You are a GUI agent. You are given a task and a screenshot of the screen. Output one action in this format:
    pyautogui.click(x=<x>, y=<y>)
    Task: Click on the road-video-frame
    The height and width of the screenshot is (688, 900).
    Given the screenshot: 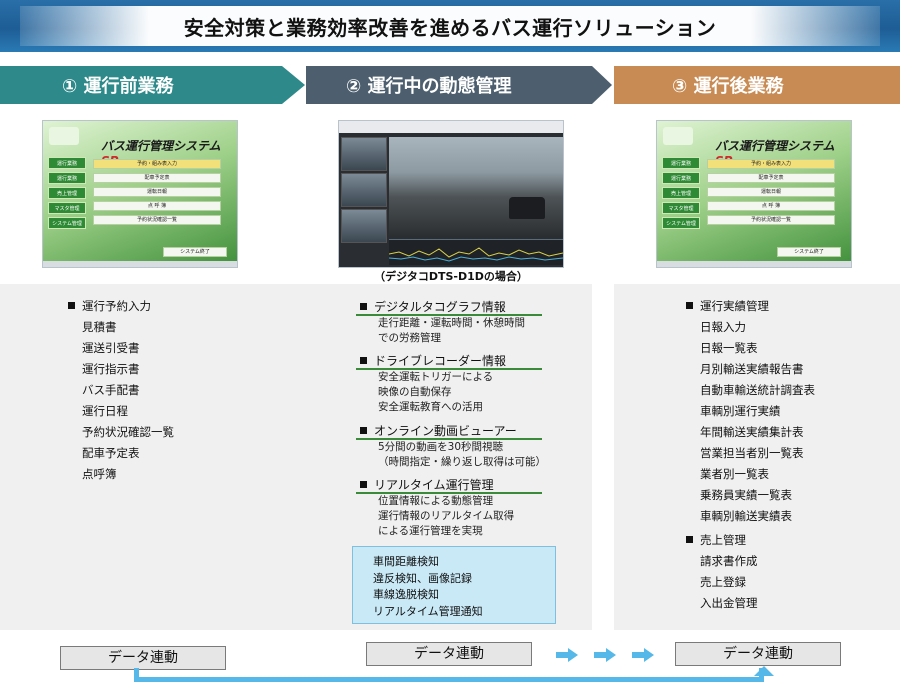 What is the action you would take?
    pyautogui.click(x=476, y=187)
    